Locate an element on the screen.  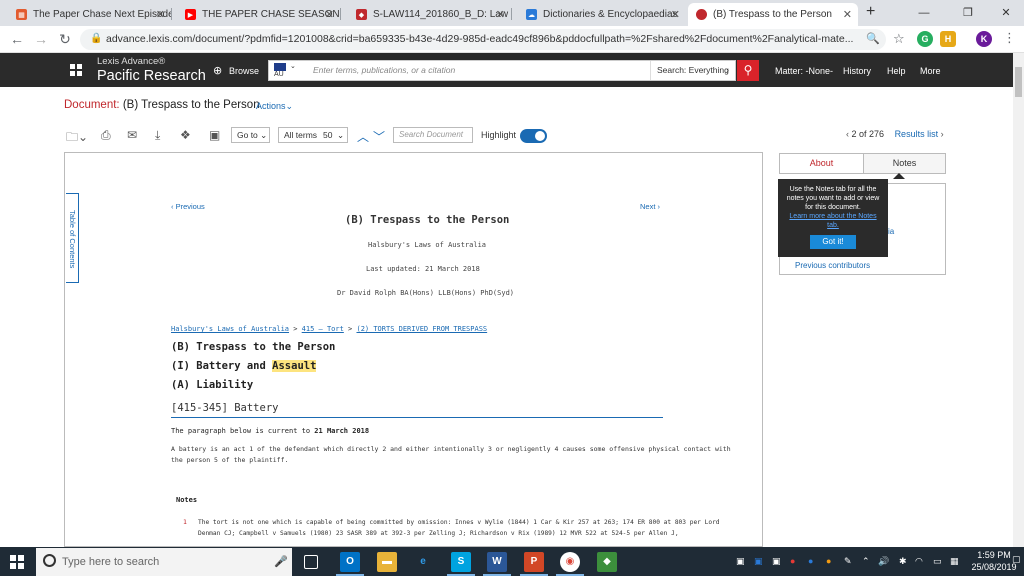
country-code: AU is located at coordinates (279, 74).